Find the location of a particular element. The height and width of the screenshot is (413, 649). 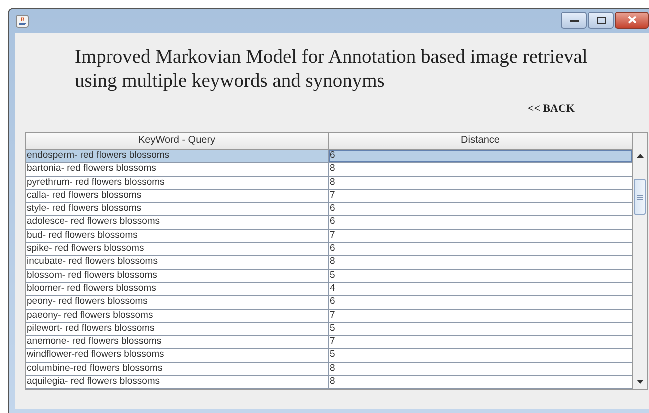

table-cell: aquilegia- red flowers blossoms is located at coordinates (177, 382).